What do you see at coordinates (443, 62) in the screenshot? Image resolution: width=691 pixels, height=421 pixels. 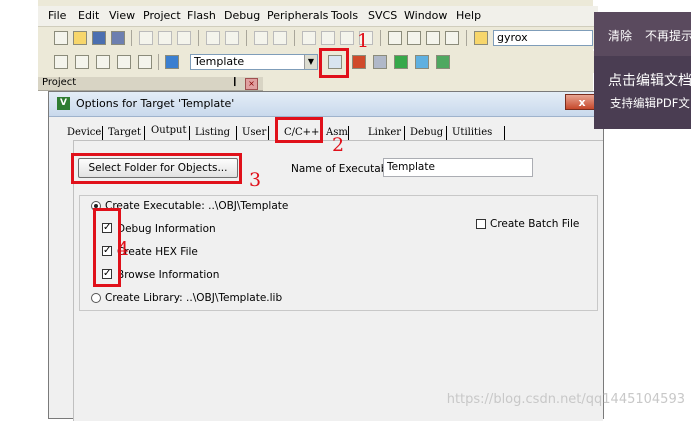 I see `run-time-env-icon` at bounding box center [443, 62].